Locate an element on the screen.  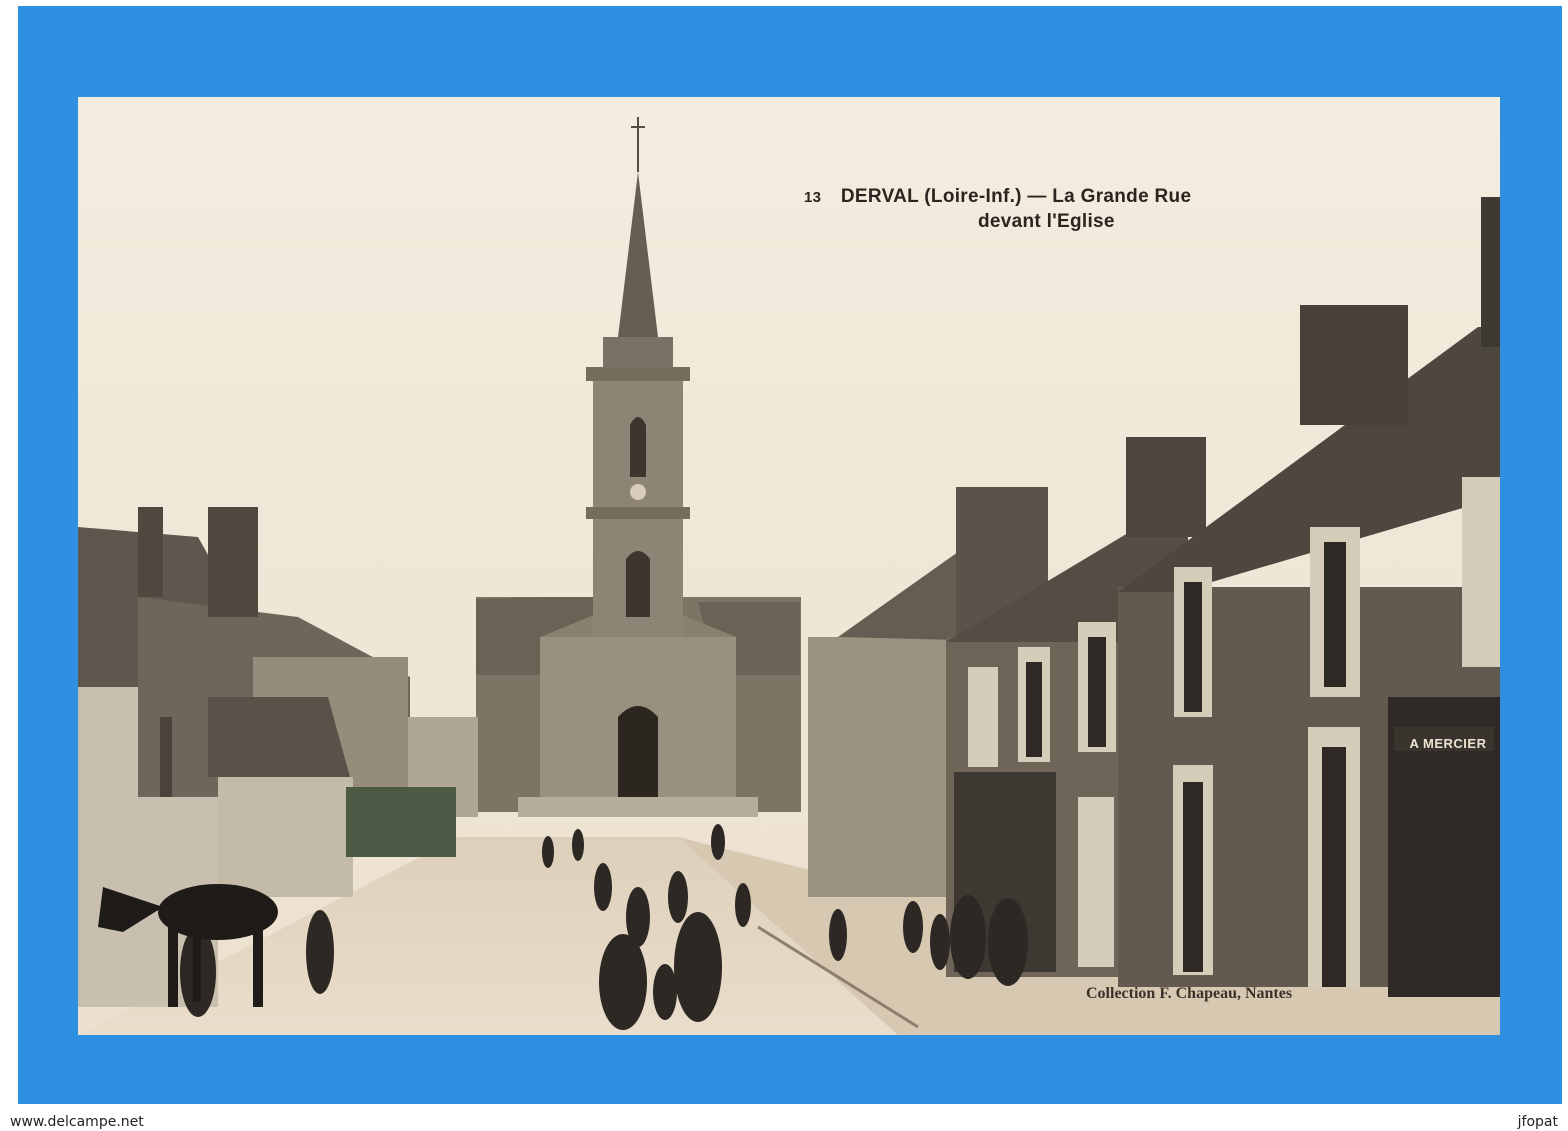
watermark-right: jfopat is located at coordinates (1537, 1122).